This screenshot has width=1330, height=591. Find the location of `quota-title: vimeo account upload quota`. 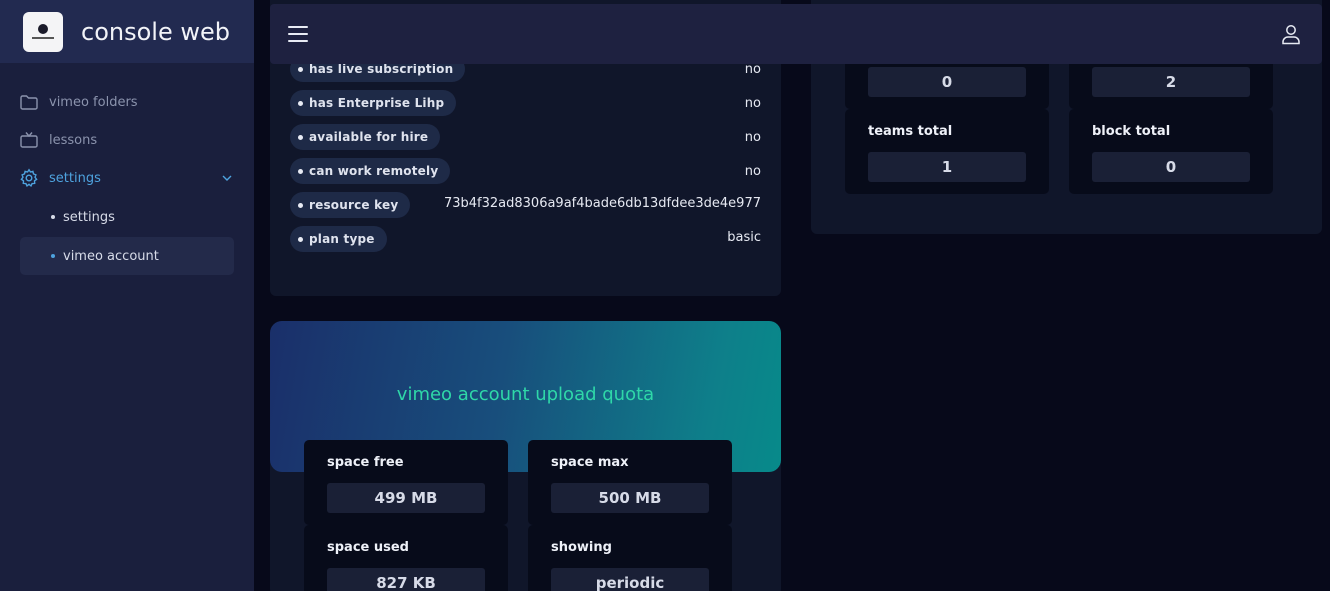

quota-title: vimeo account upload quota is located at coordinates (525, 394).